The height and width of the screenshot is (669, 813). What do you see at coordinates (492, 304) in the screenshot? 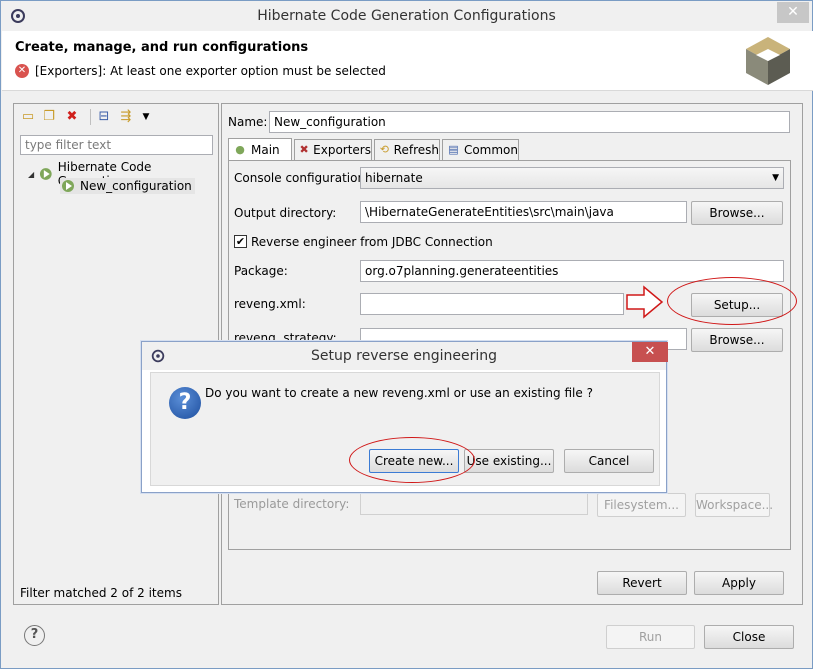
I see `reveng-xml-input` at bounding box center [492, 304].